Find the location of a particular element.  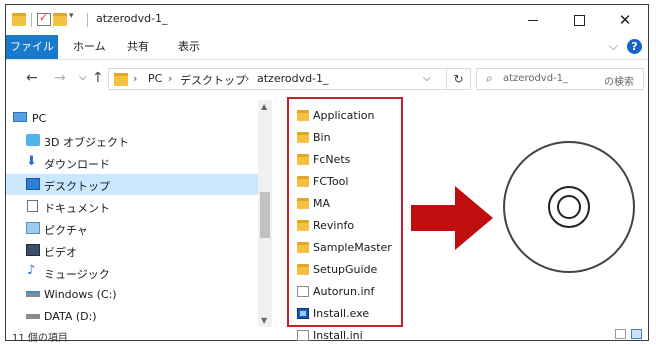

disc-center-hole is located at coordinates (569, 207).